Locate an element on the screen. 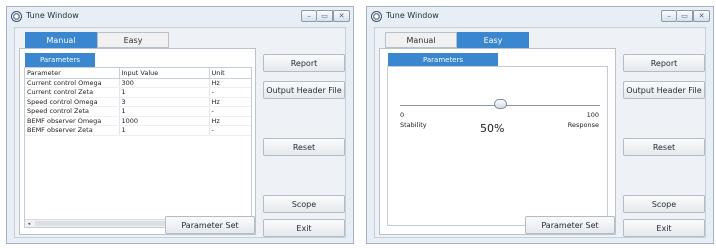 The image size is (716, 248). column-header-parameter: Parameter is located at coordinates (72, 73).